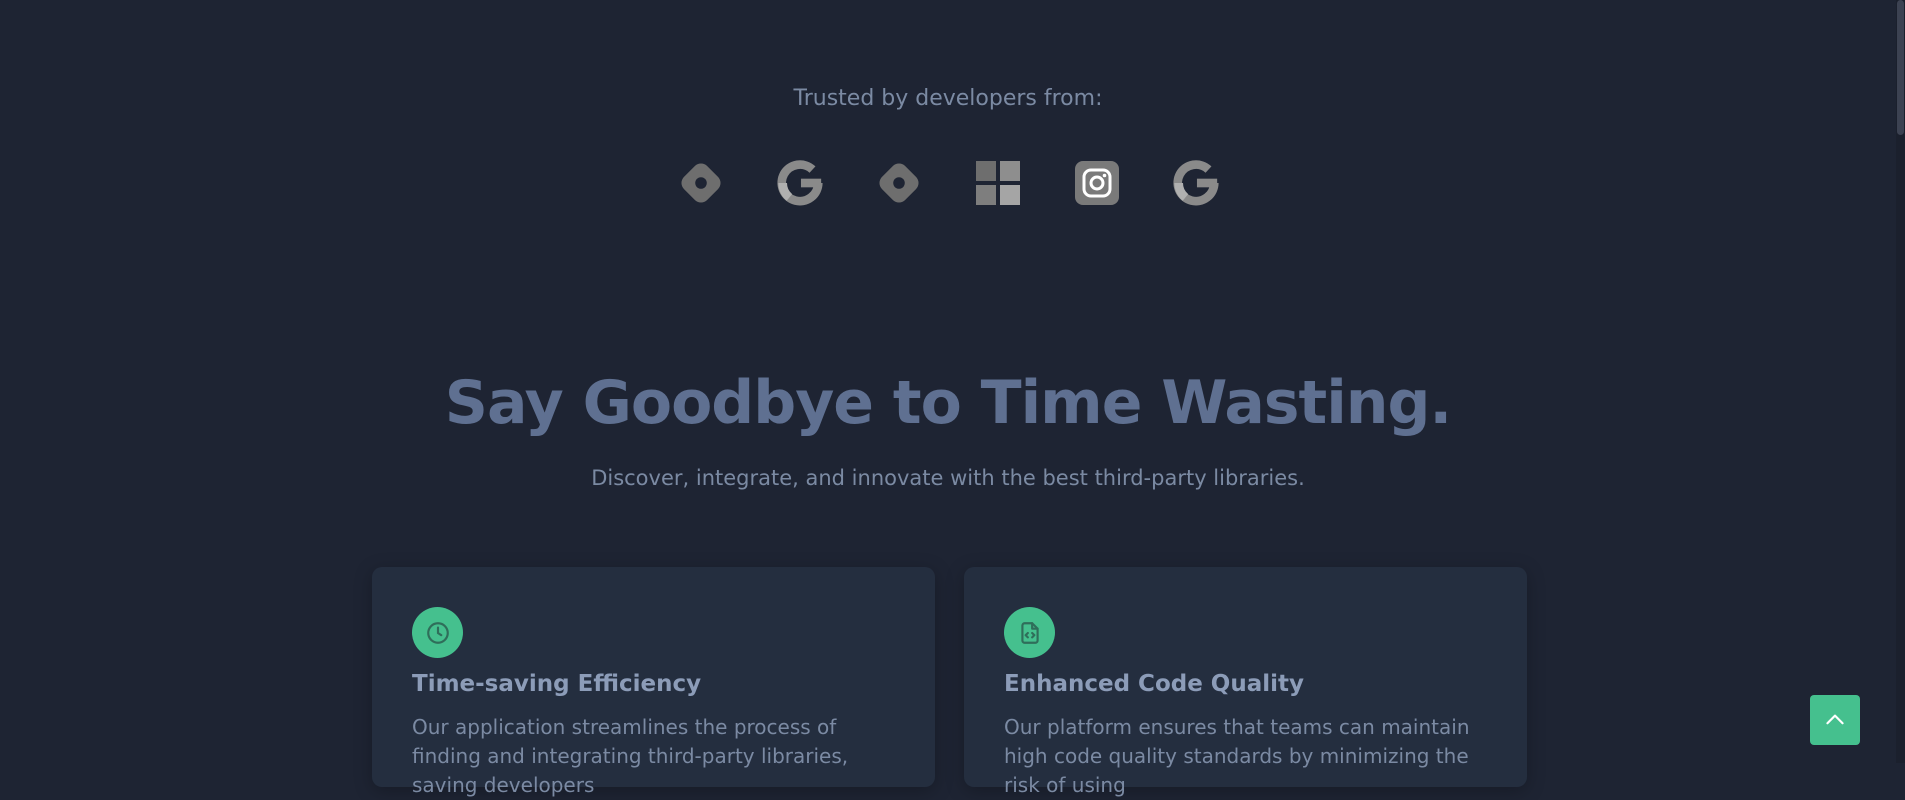  I want to click on trusted-by-label: Trusted by developers from:, so click(948, 98).